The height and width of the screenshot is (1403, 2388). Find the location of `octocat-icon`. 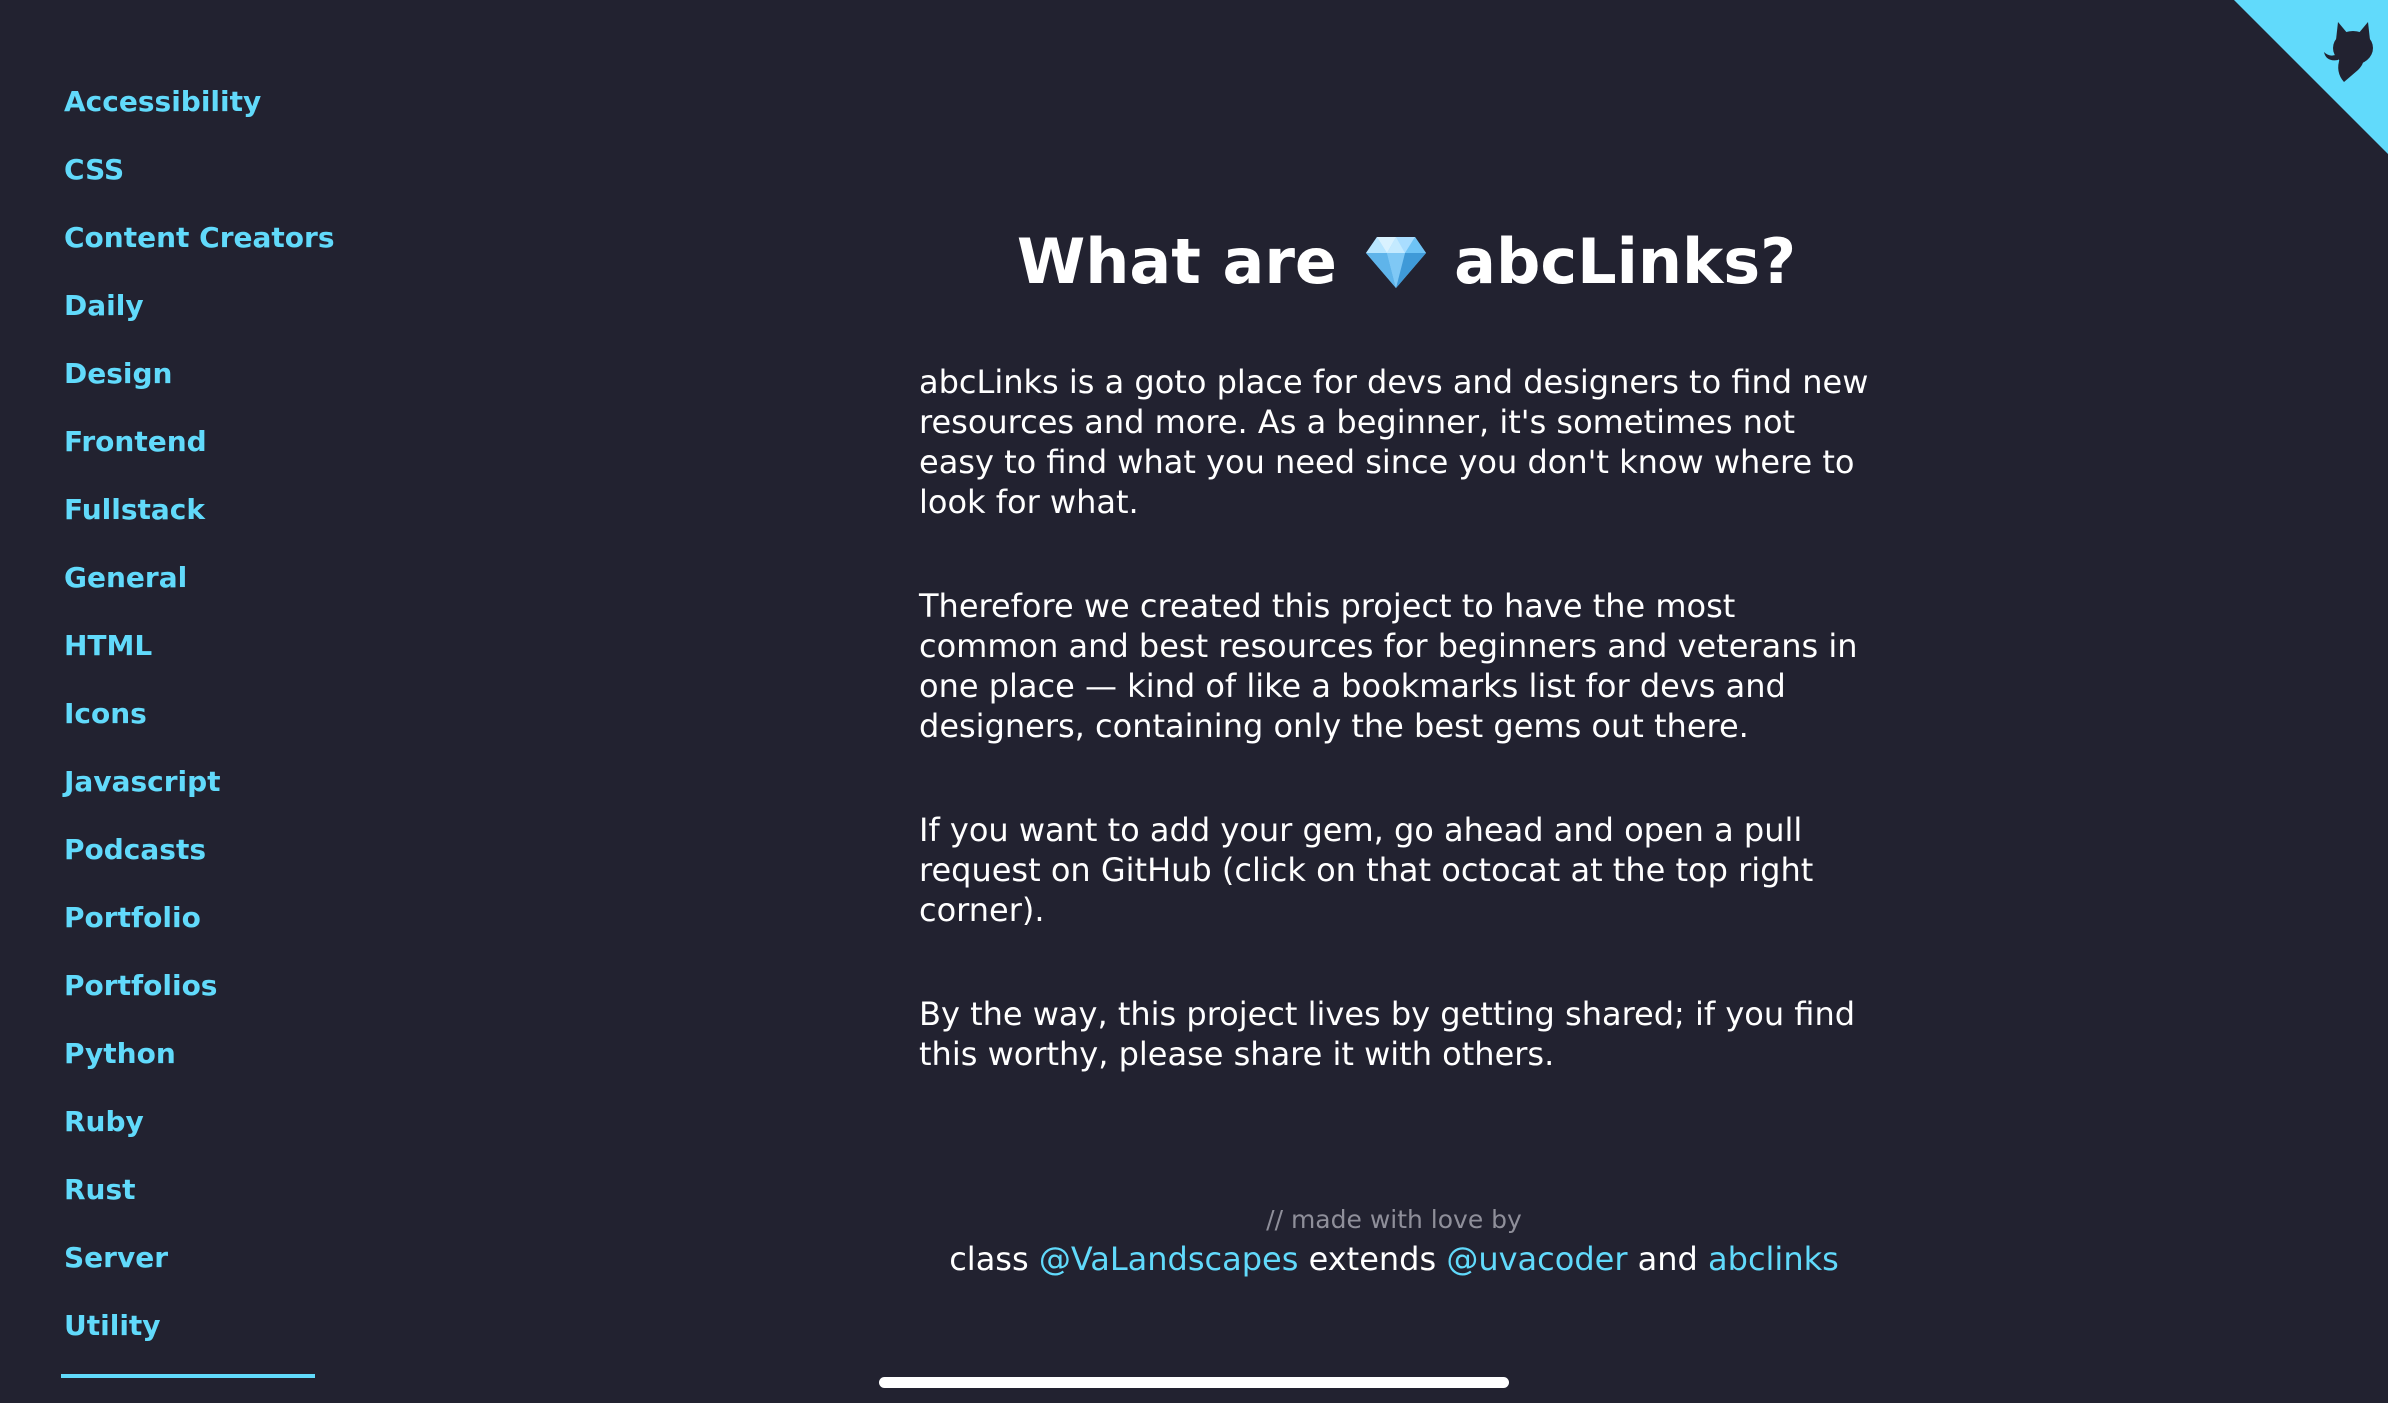

octocat-icon is located at coordinates (2311, 77).